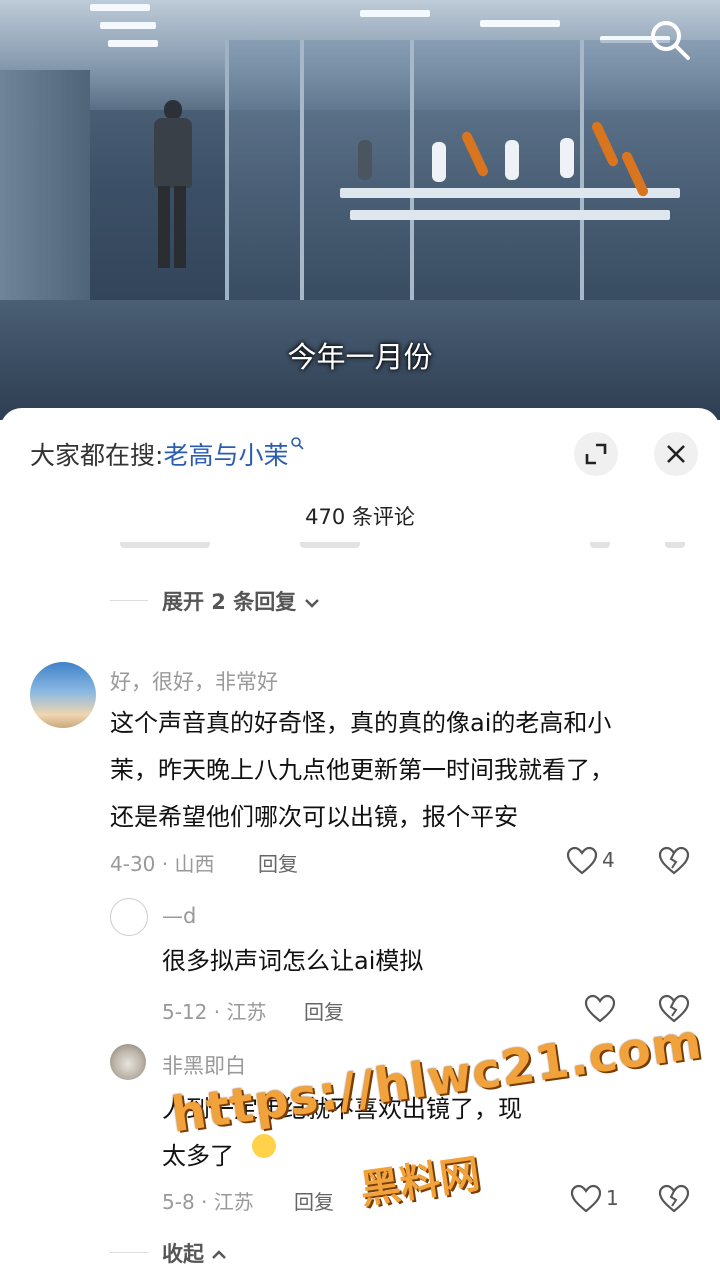 The width and height of the screenshot is (720, 1280). I want to click on hot-search-prefix: 大家都在搜:, so click(97, 455).